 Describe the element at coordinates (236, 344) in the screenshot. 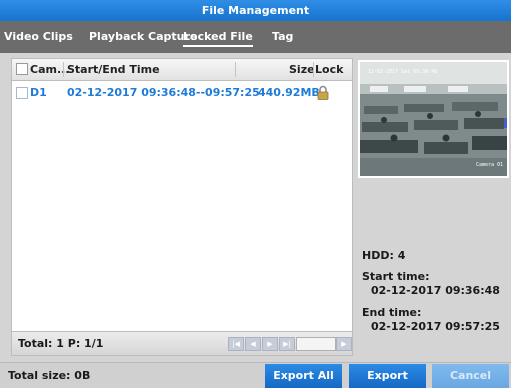

I see `first-page-button: |◀` at that location.